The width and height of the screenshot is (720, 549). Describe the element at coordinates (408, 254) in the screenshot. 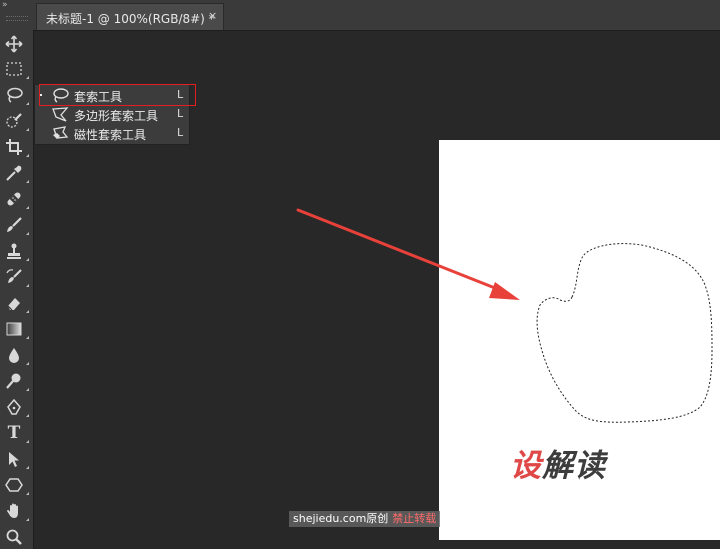

I see `annotation-arrow` at that location.